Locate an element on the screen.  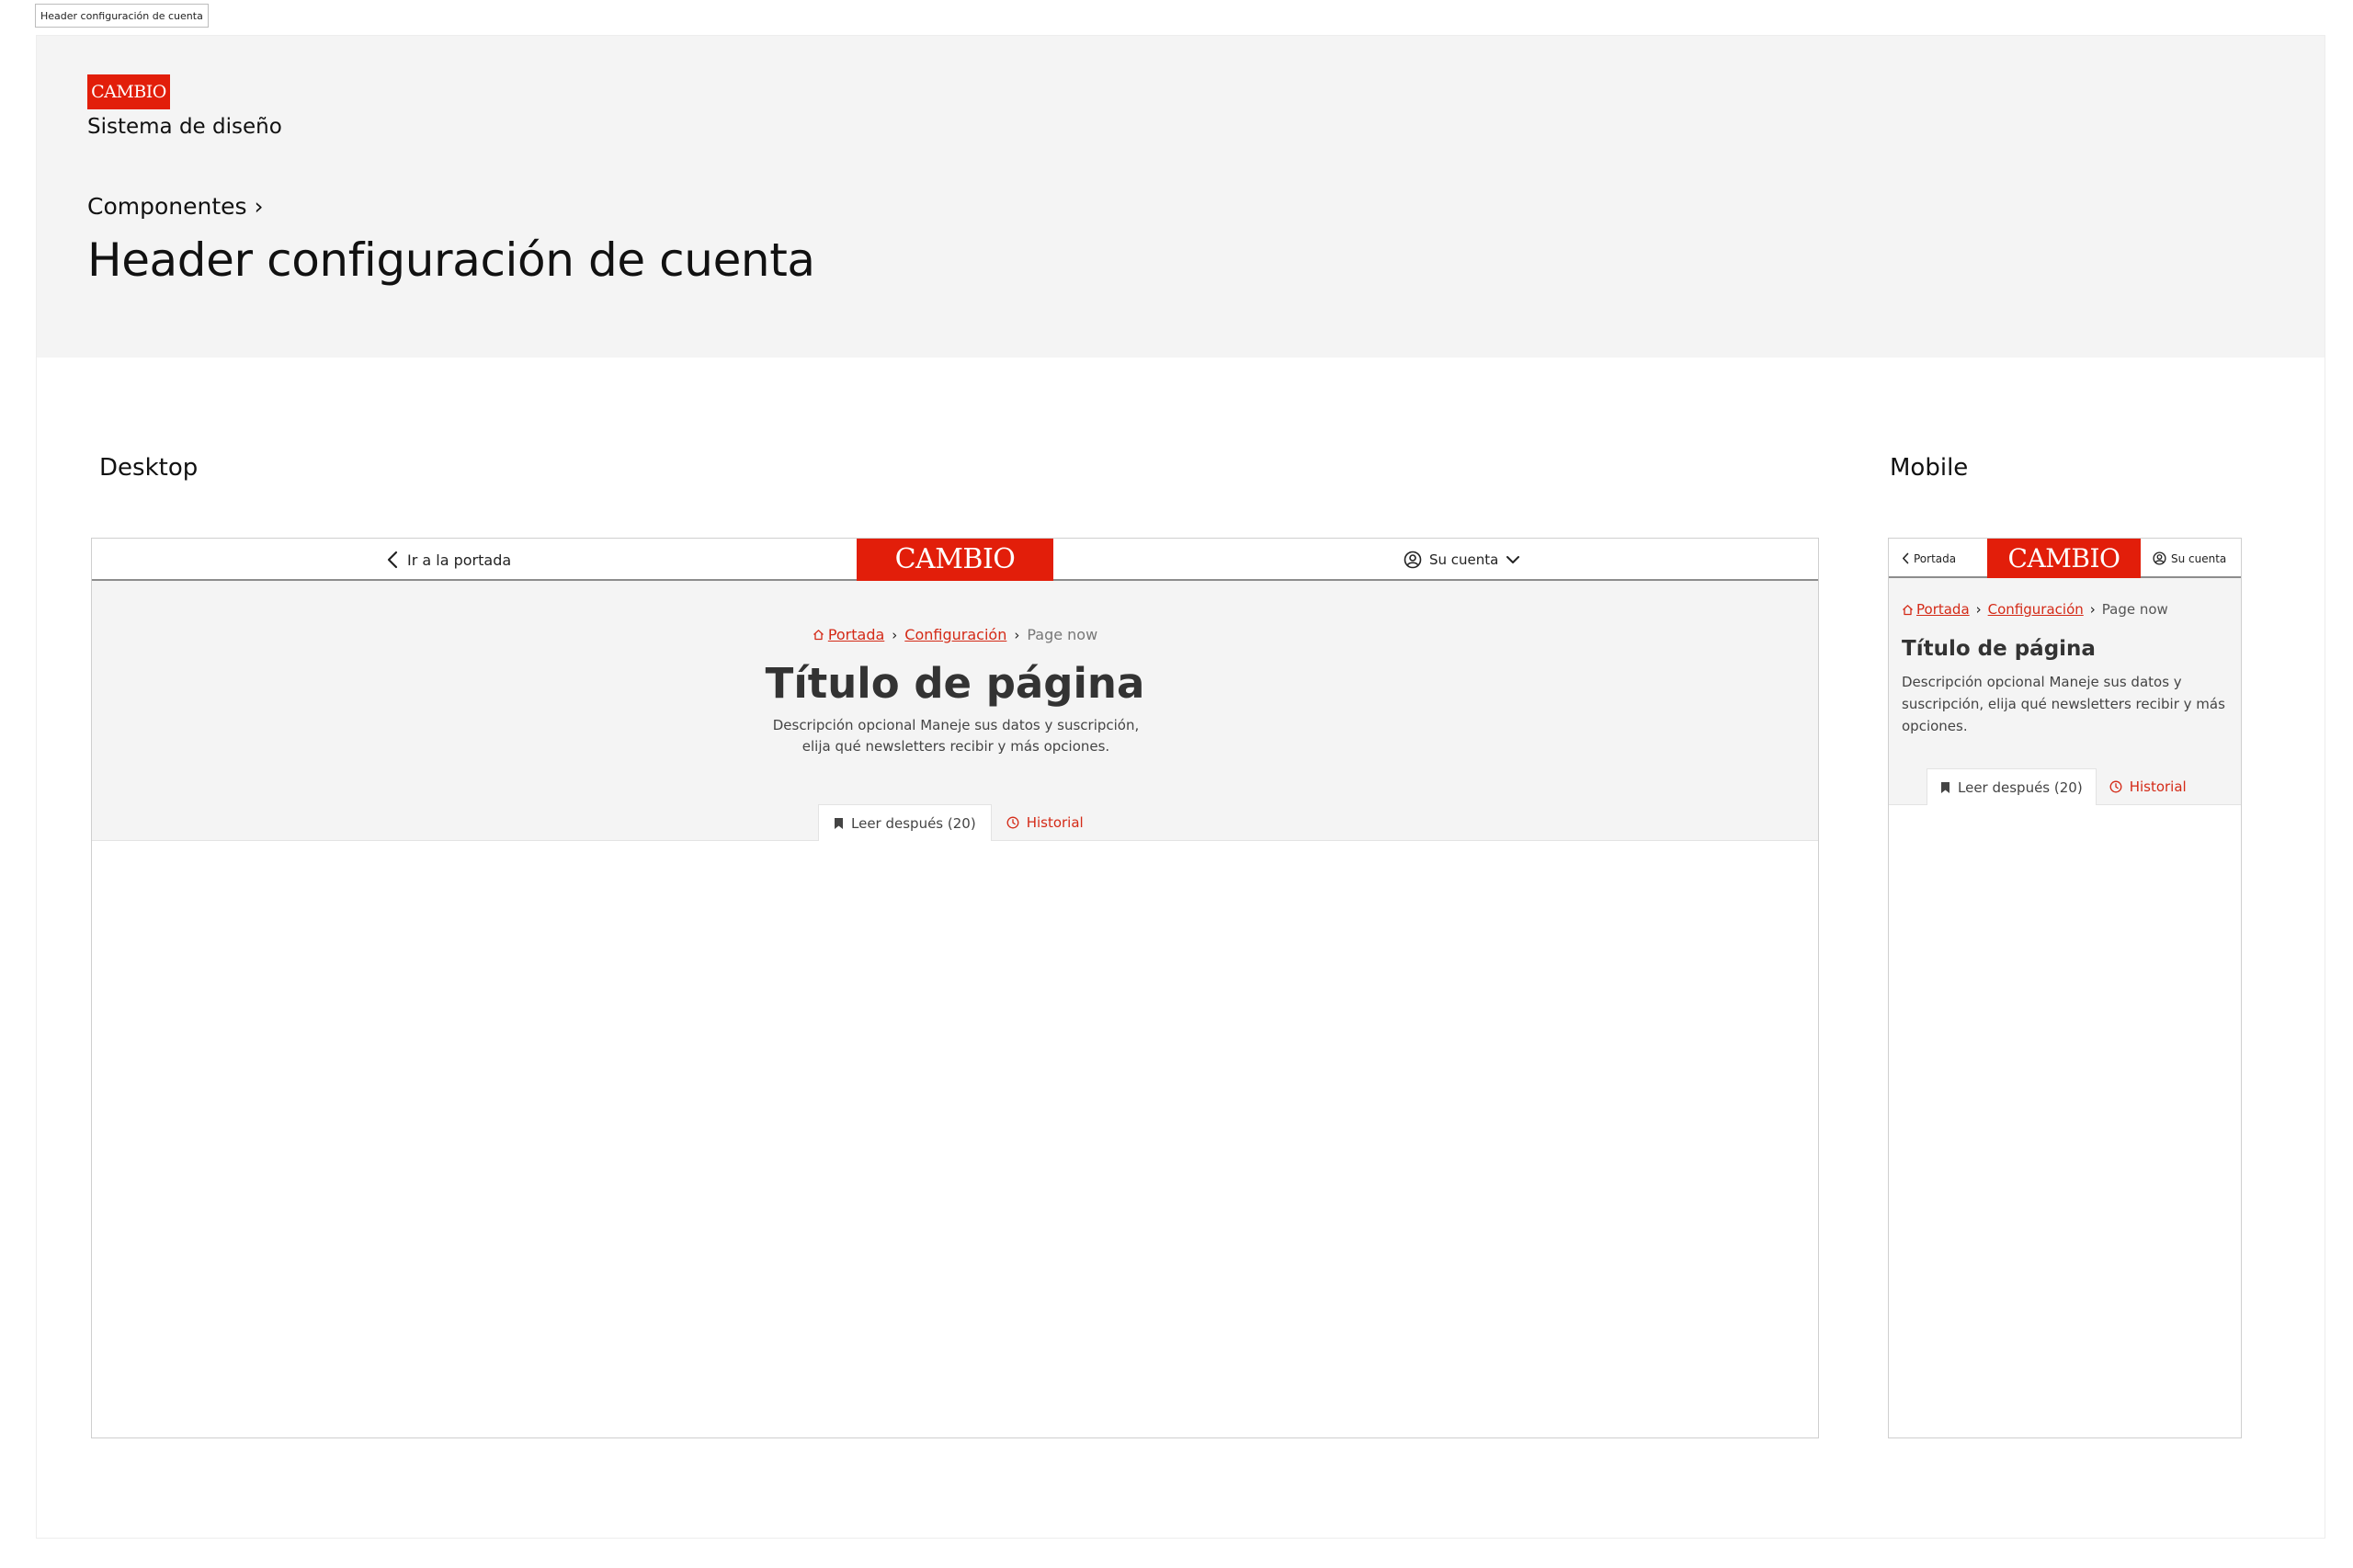
back-to-home-link: Ir a la portada is located at coordinates (449, 560).